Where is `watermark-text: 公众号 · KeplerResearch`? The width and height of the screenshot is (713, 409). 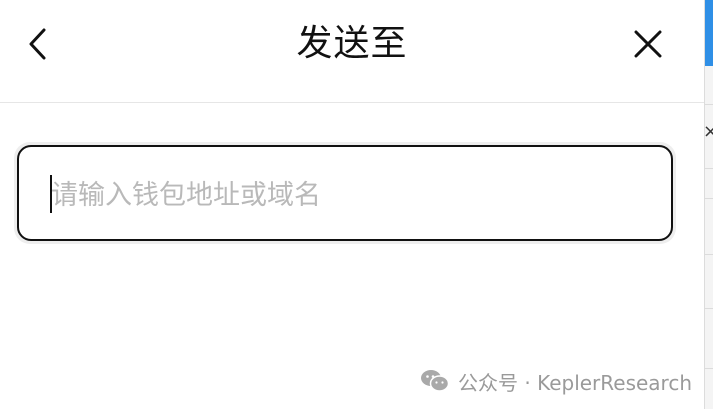 watermark-text: 公众号 · KeplerResearch is located at coordinates (575, 382).